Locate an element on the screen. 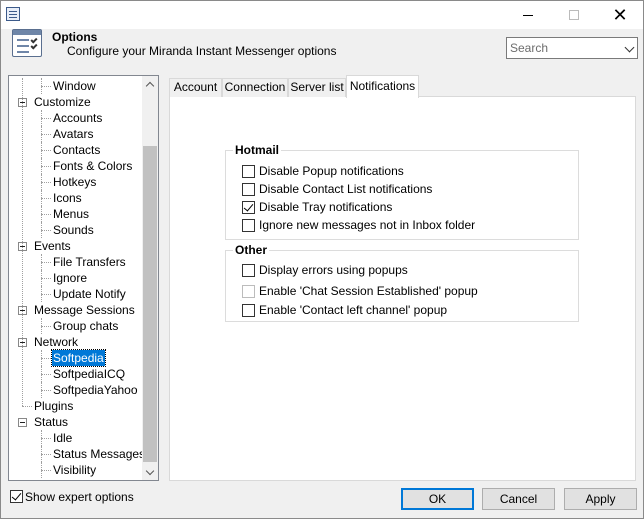  title-bar: ✕ is located at coordinates (322, 15).